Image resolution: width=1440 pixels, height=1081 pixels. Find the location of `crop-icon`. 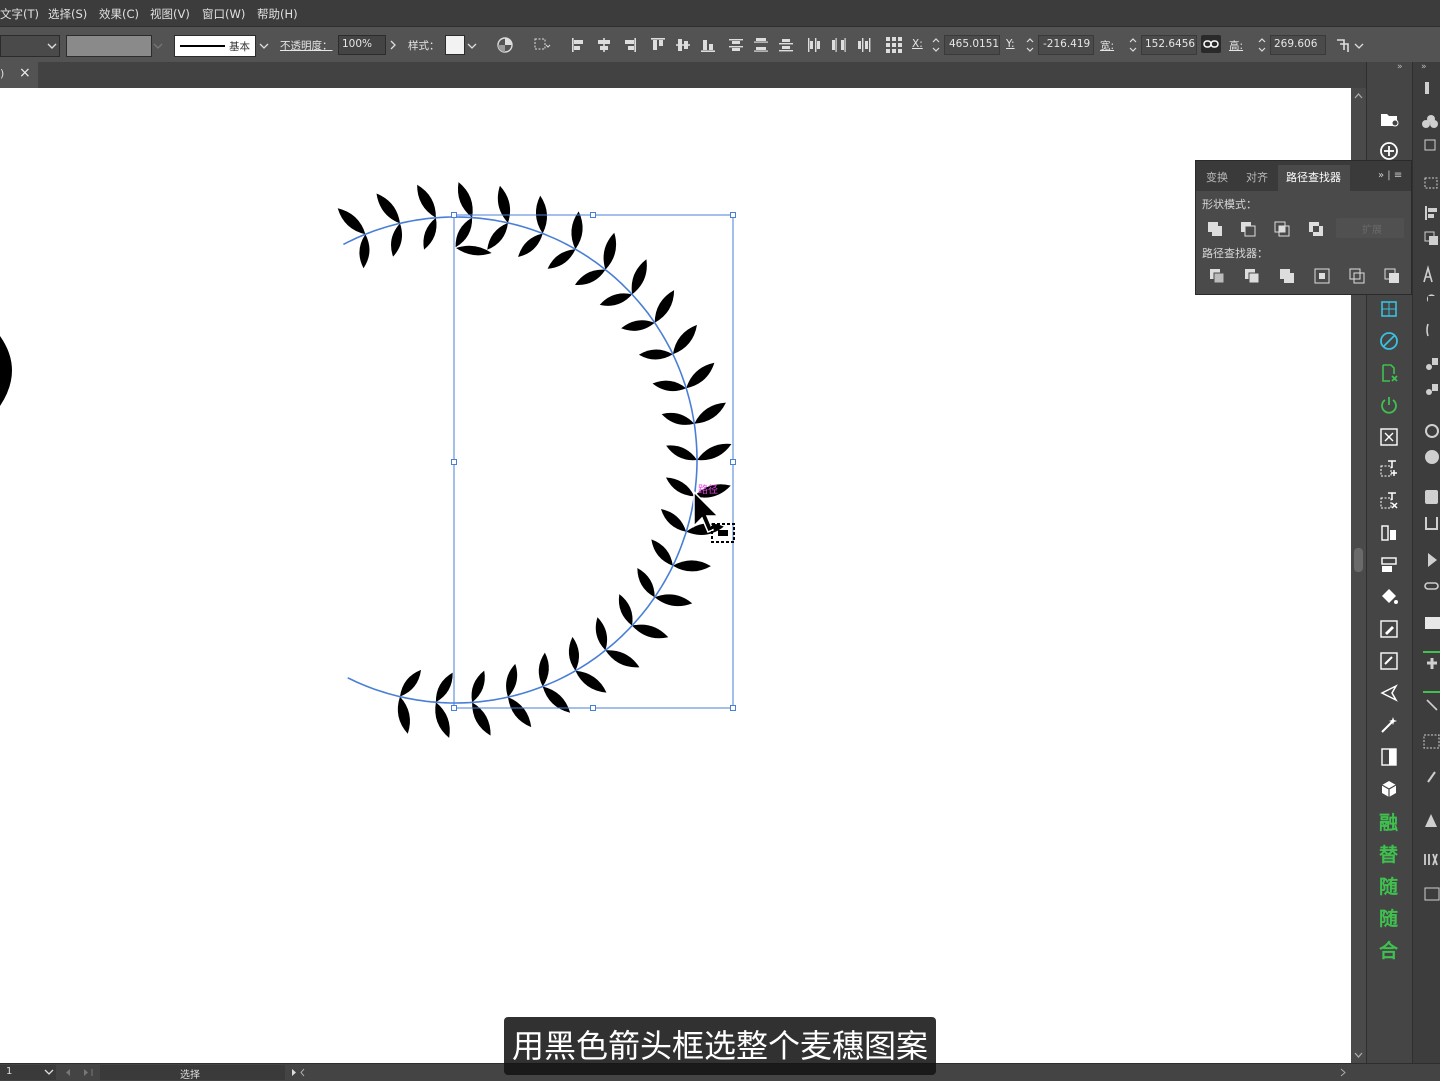

crop-icon is located at coordinates (1322, 276).